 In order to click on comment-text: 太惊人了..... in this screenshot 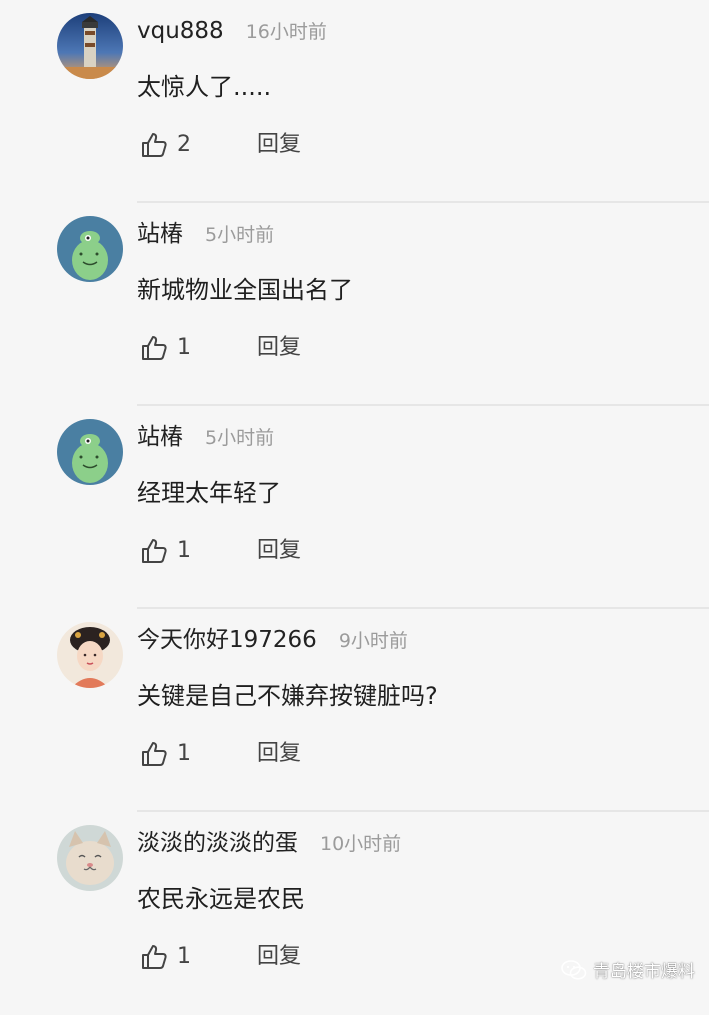, I will do `click(204, 87)`.